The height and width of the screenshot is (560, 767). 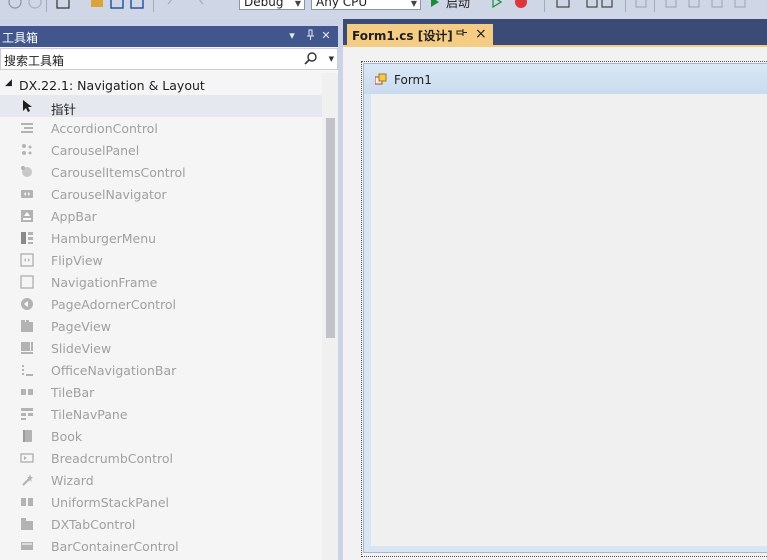 What do you see at coordinates (27, 414) in the screenshot?
I see `tilenavpane-icon` at bounding box center [27, 414].